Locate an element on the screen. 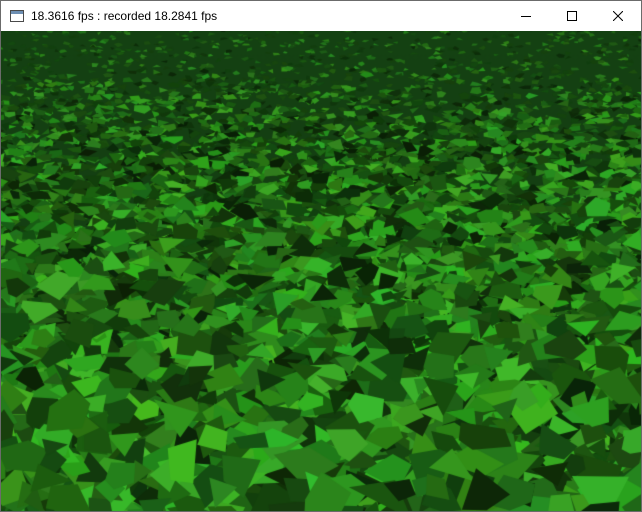 The height and width of the screenshot is (512, 642). maximize-button is located at coordinates (572, 16).